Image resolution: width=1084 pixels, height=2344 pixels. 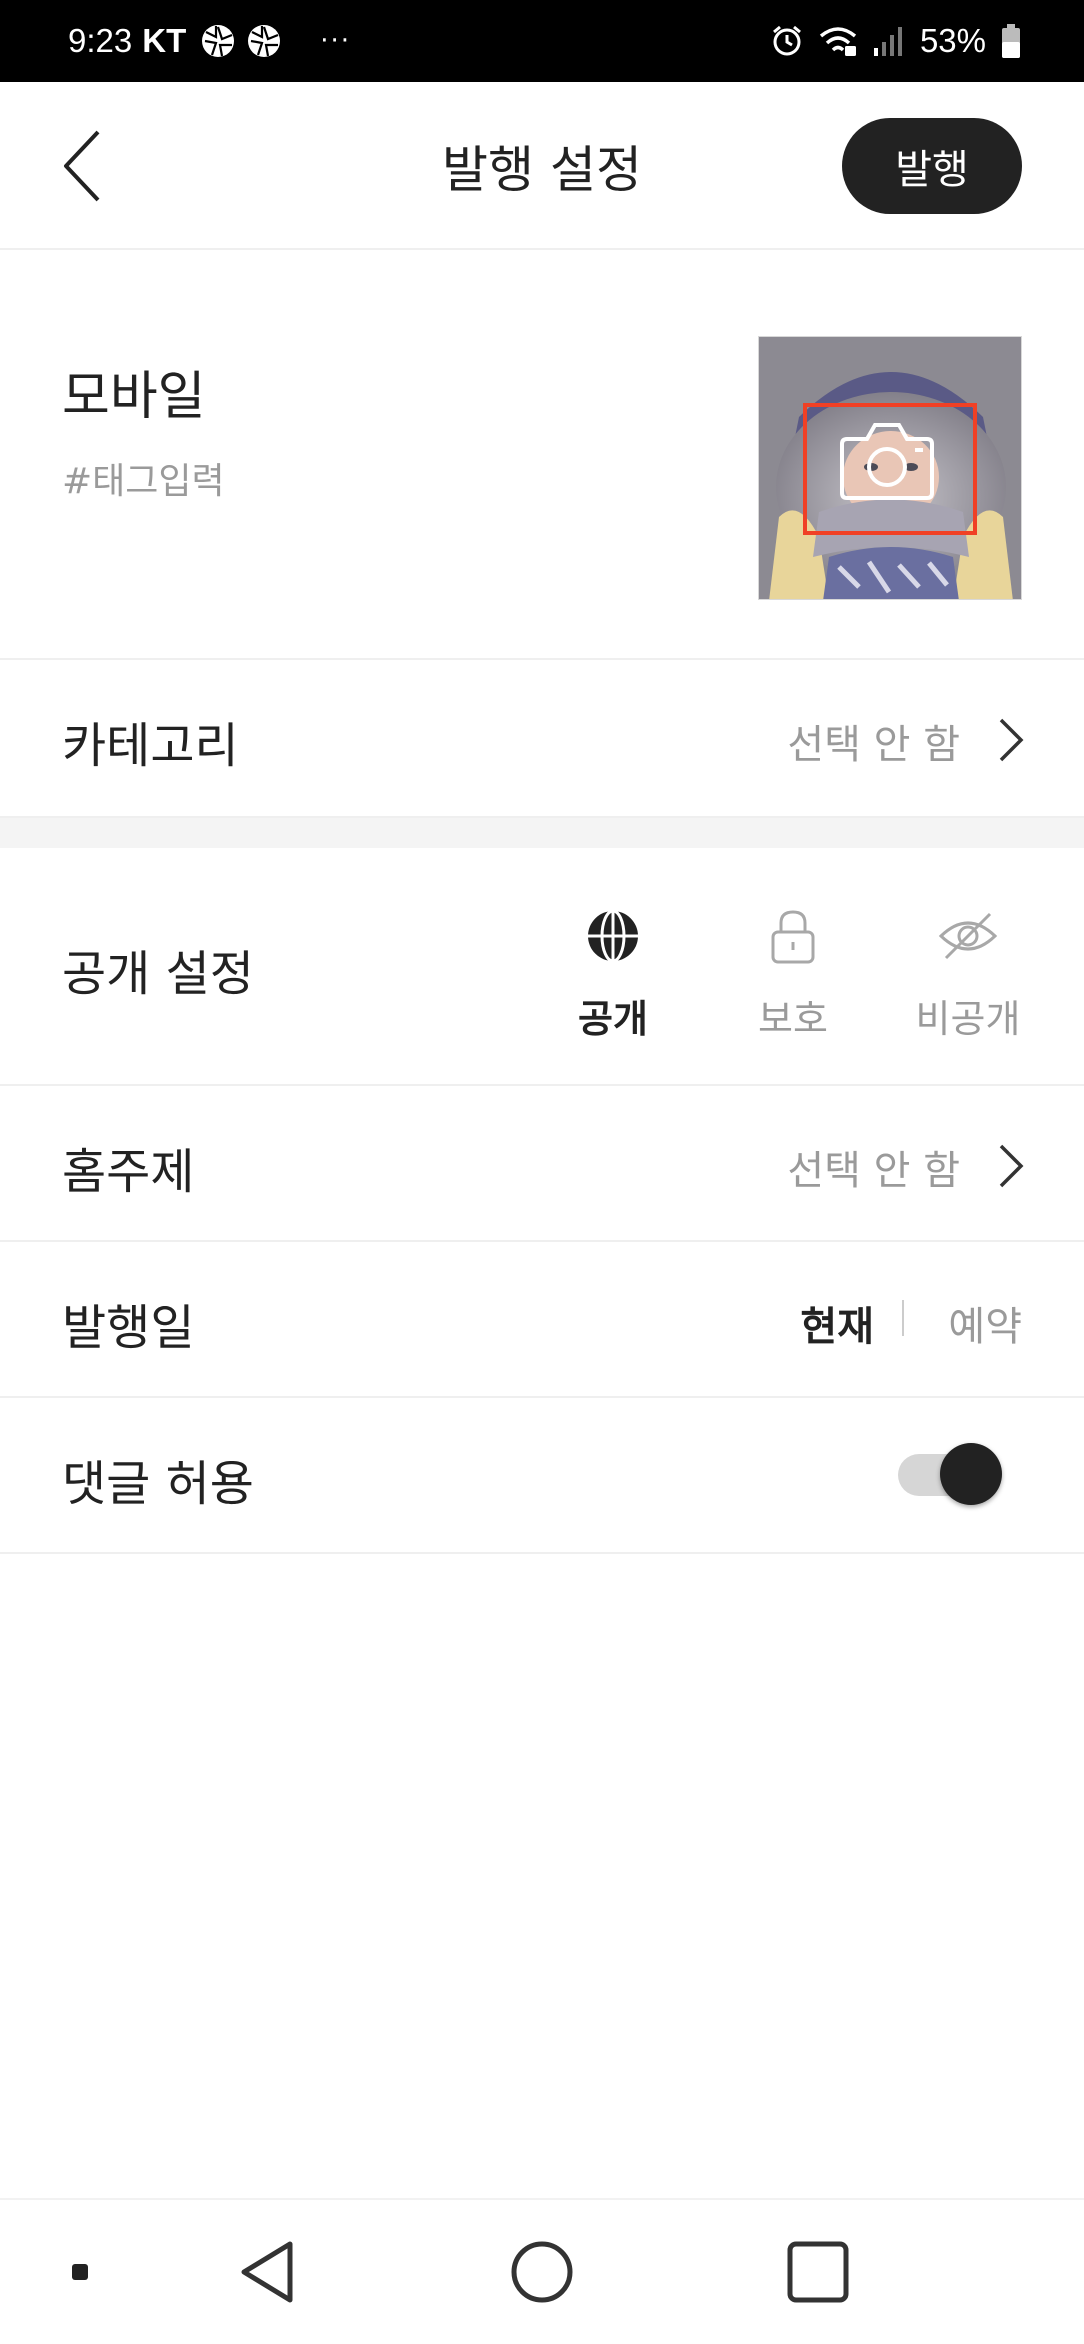 I want to click on status-overflow: ···, so click(x=336, y=41).